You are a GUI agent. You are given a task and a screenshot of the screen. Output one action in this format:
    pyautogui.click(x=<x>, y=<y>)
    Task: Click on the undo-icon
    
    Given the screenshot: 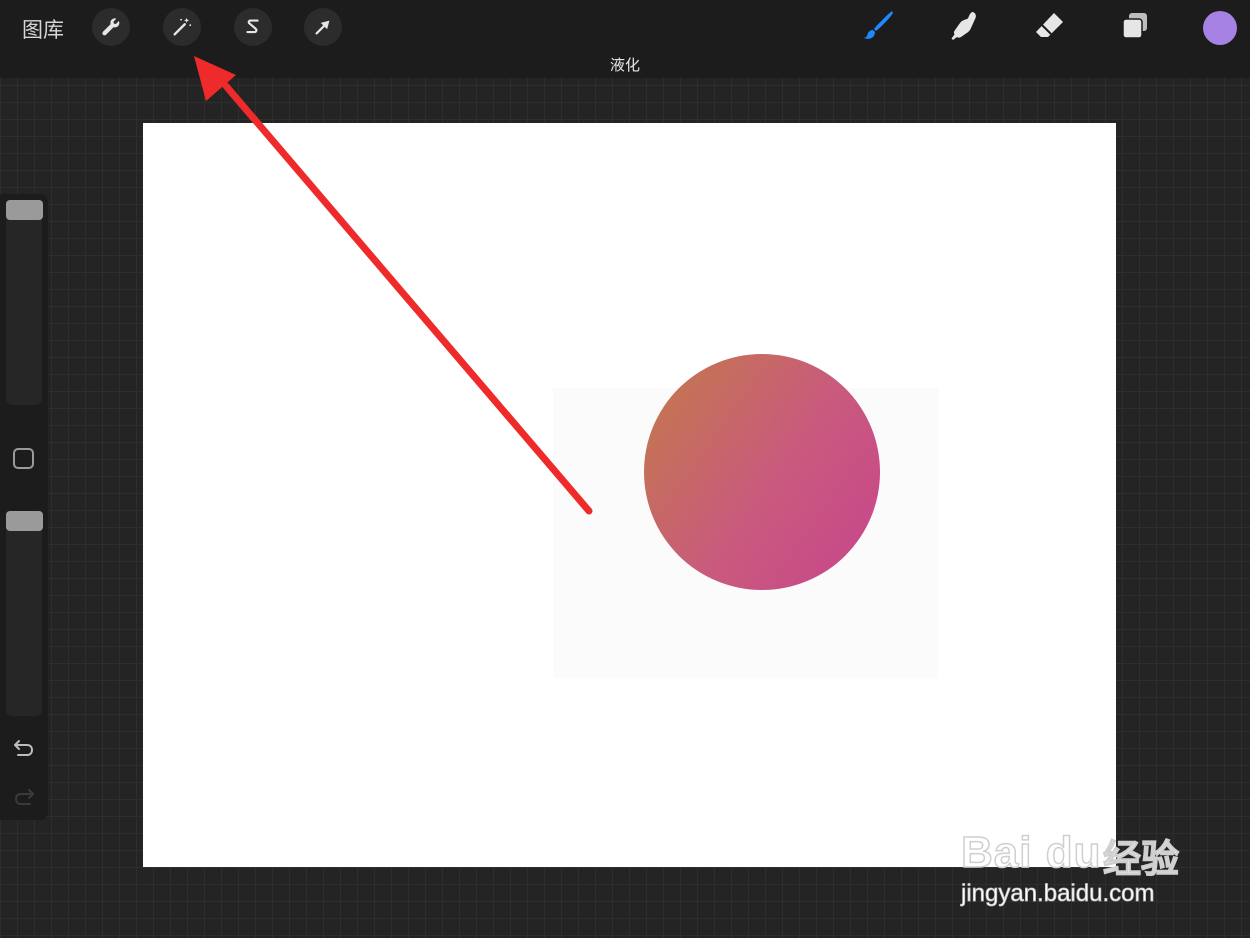 What is the action you would take?
    pyautogui.click(x=24, y=748)
    